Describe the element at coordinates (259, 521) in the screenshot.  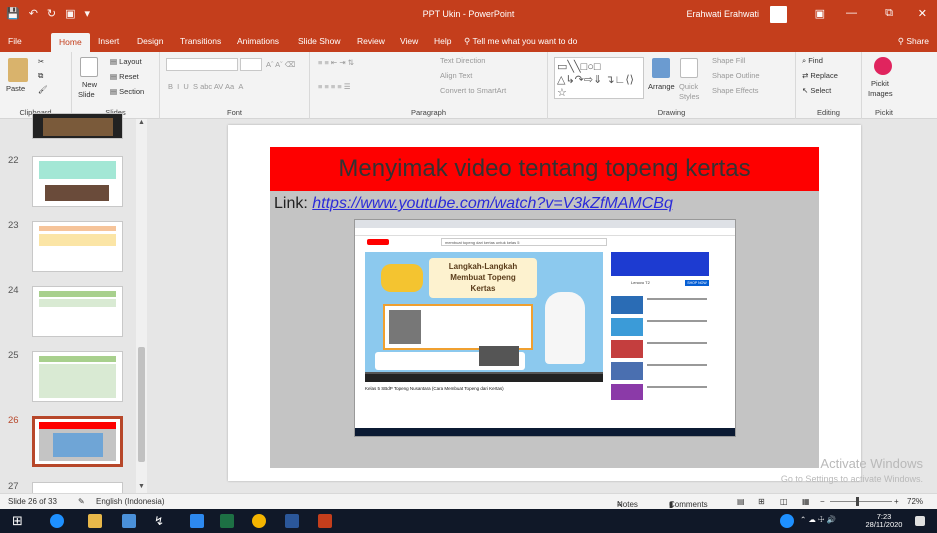
I see `chrome-icon` at that location.